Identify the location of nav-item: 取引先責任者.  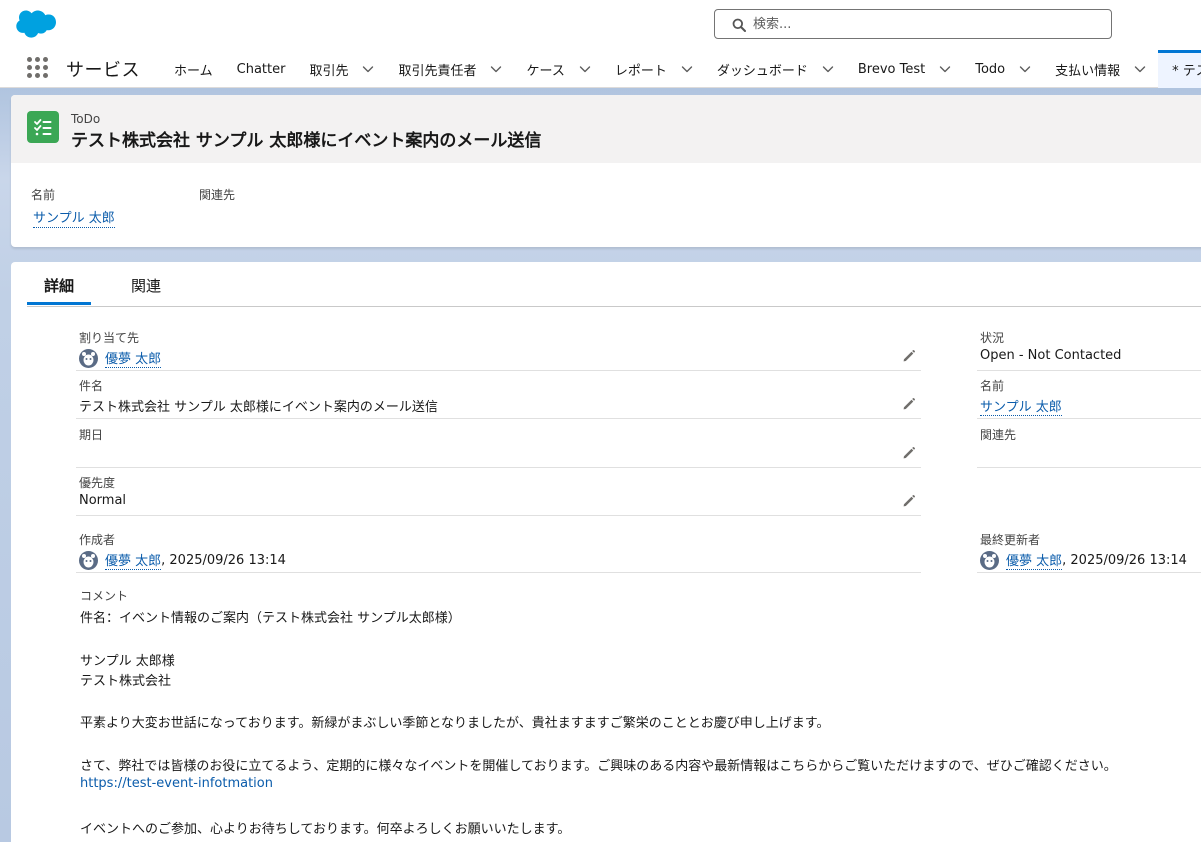
(450, 69).